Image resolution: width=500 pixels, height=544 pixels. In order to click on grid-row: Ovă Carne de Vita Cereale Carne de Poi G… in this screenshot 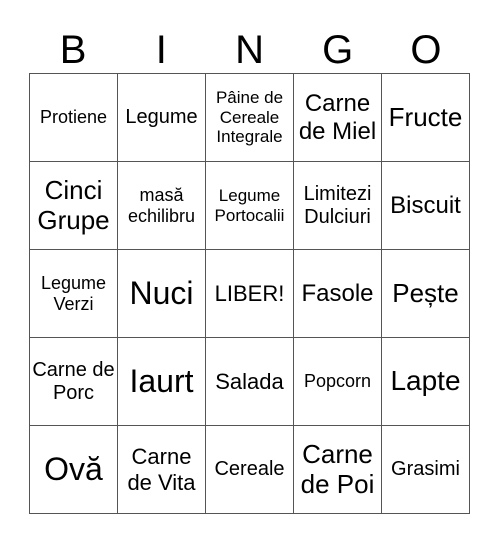, I will do `click(249, 469)`.